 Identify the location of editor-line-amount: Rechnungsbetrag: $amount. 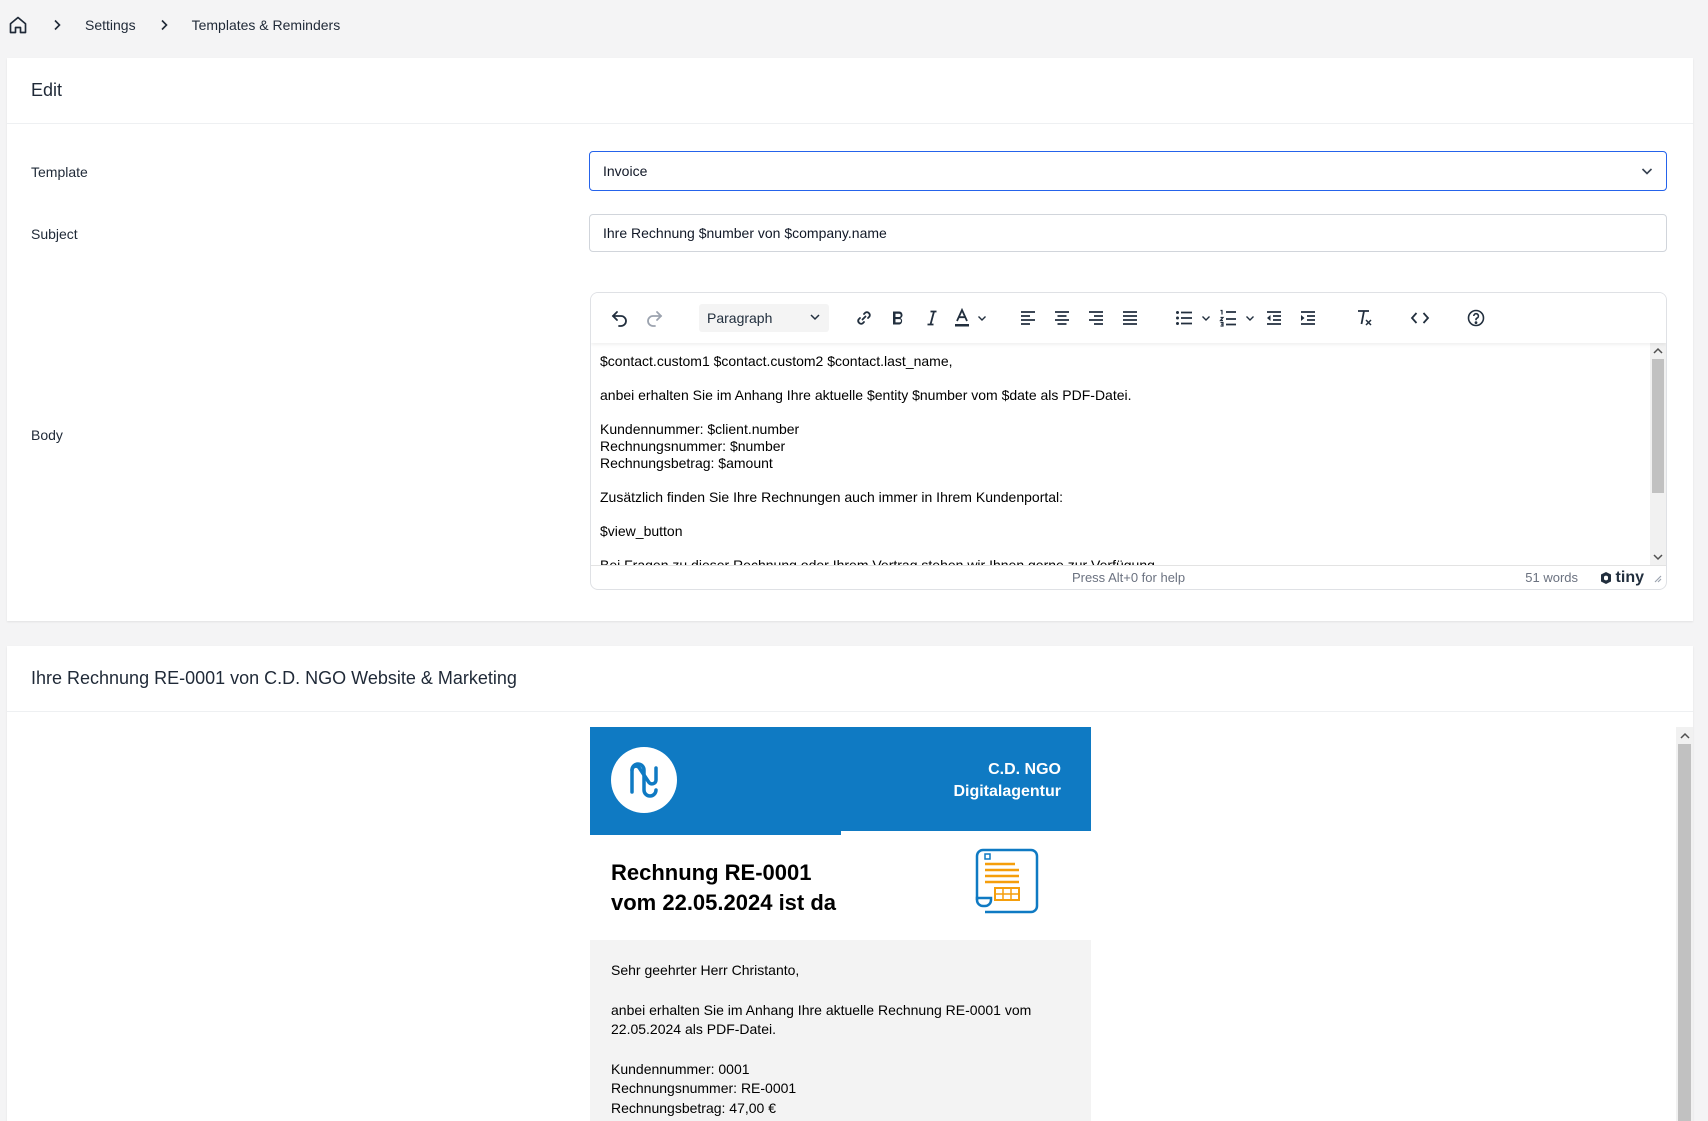
(686, 463).